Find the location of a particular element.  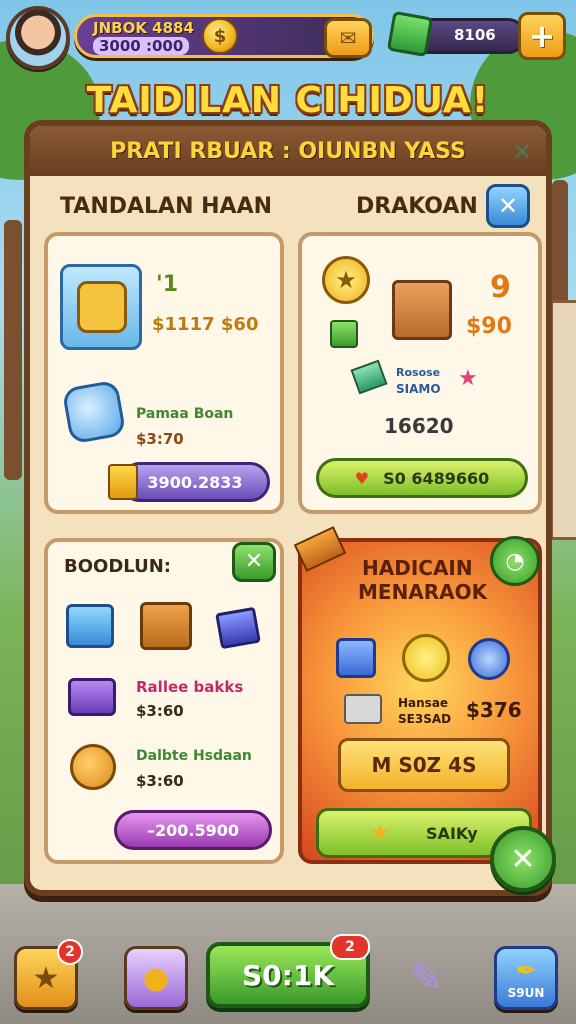

shopping-bag-icon is located at coordinates (123, 482).